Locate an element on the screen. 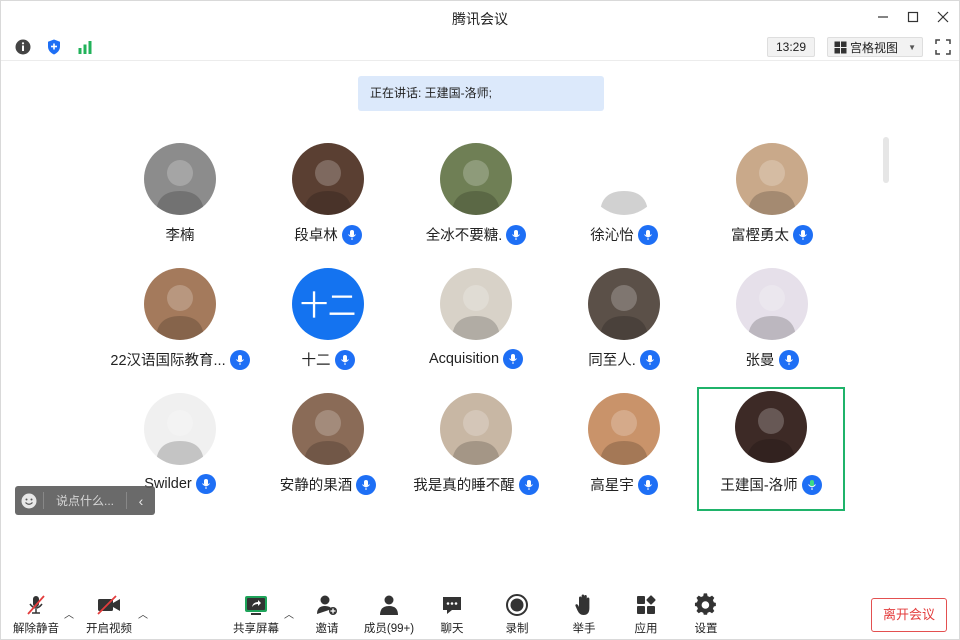 The image size is (960, 640). participant-name-row: 张曼 is located at coordinates (772, 359).